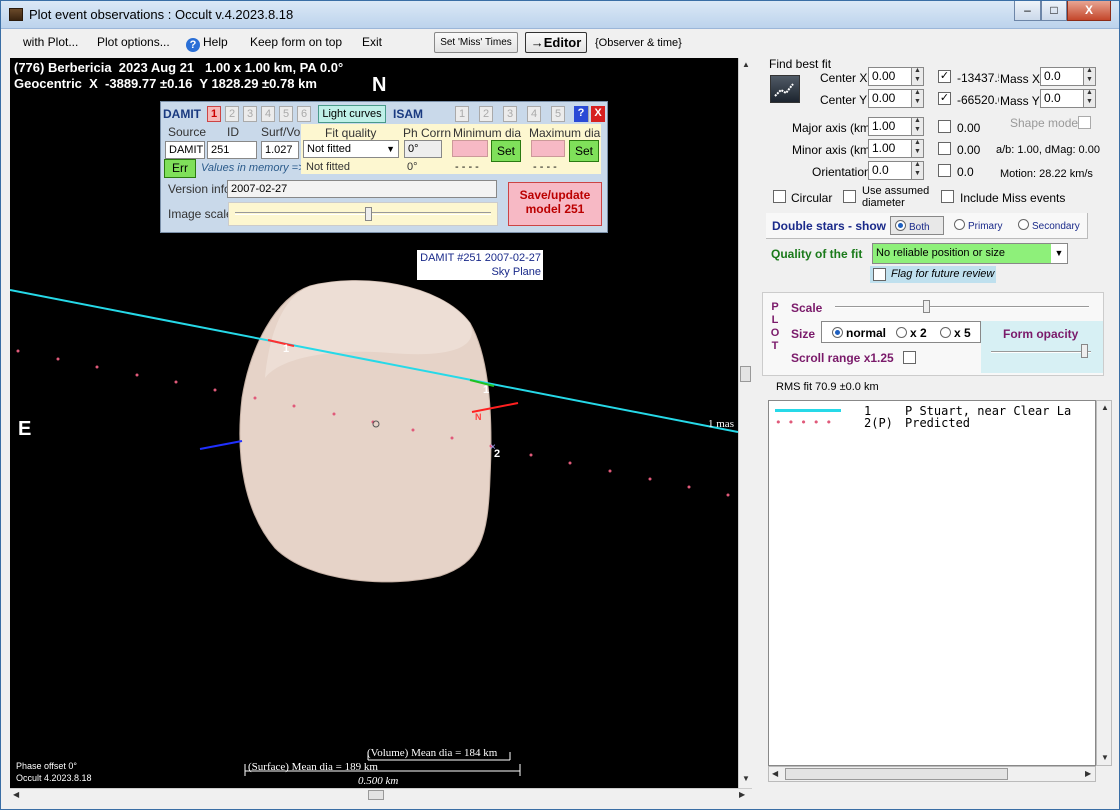  I want to click on double-stars-secondary: Secondary, so click(1049, 225).